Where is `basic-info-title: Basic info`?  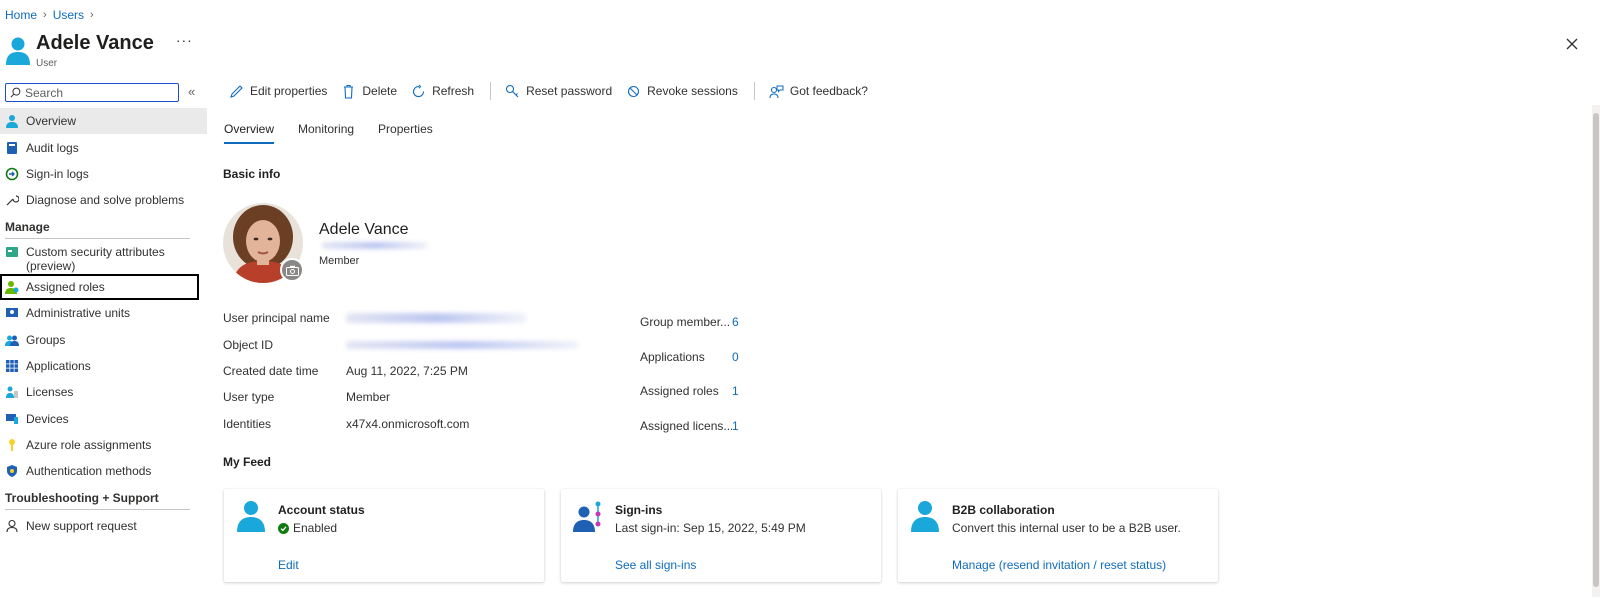 basic-info-title: Basic info is located at coordinates (252, 174).